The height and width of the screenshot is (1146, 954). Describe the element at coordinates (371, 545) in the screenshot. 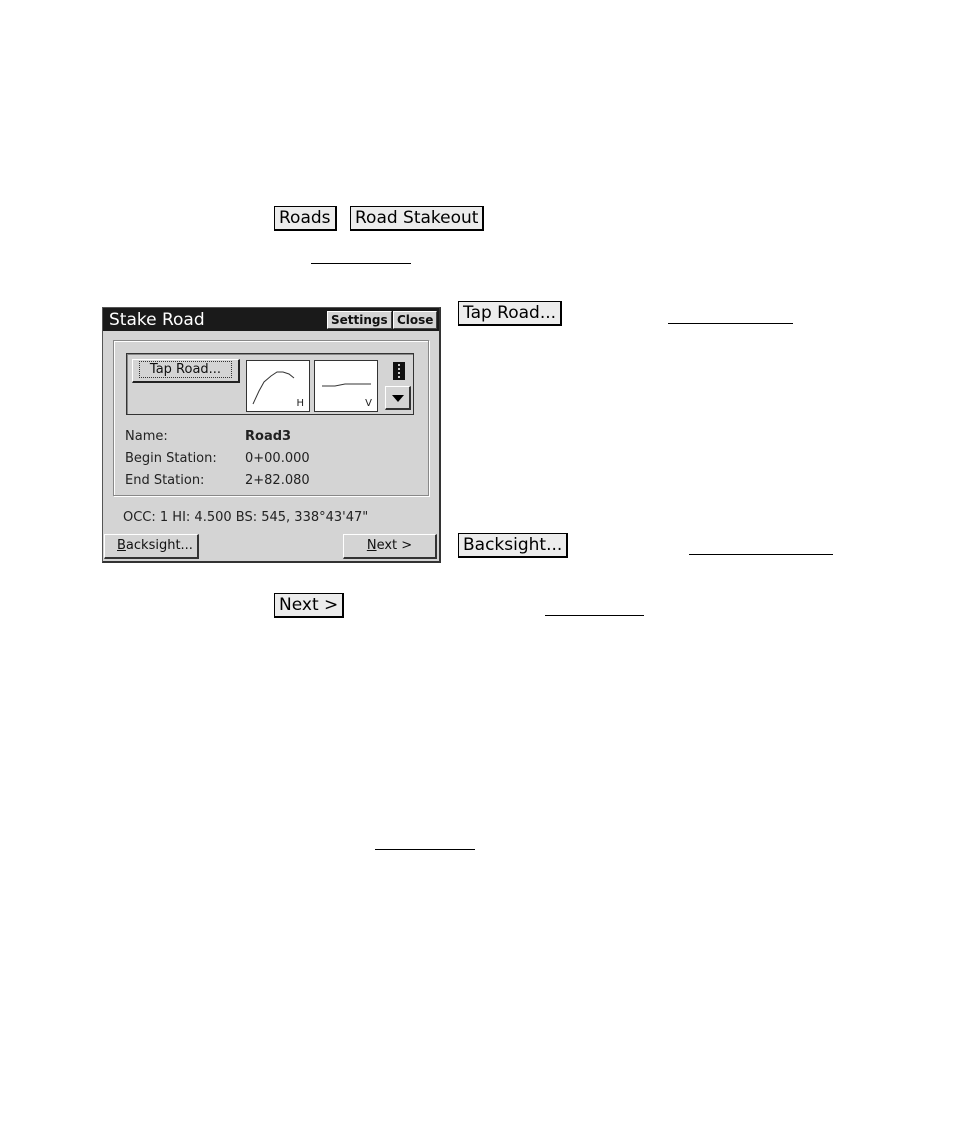

I see `next-accel: N` at that location.